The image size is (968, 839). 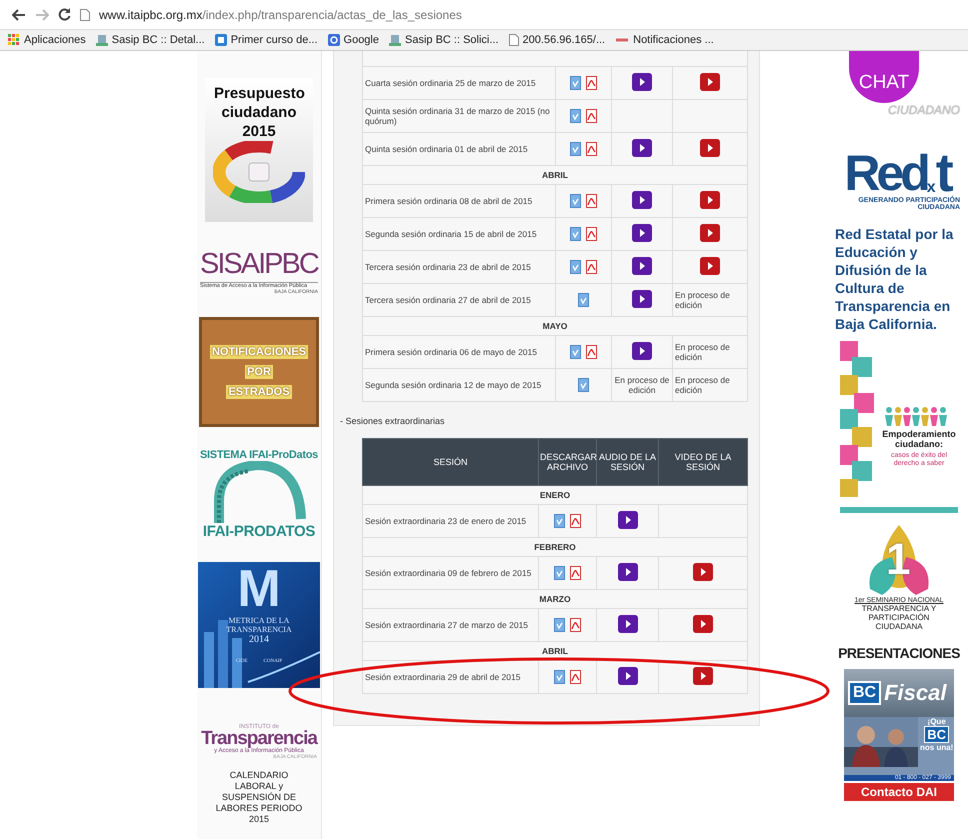 I want to click on contact-button: Contacto DAI, so click(x=899, y=792).